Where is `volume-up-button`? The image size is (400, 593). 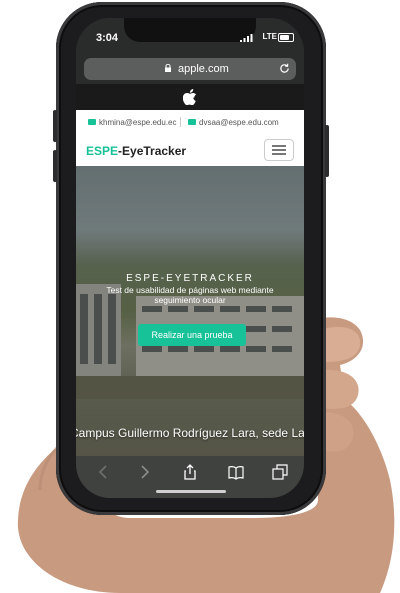 volume-up-button is located at coordinates (55, 126).